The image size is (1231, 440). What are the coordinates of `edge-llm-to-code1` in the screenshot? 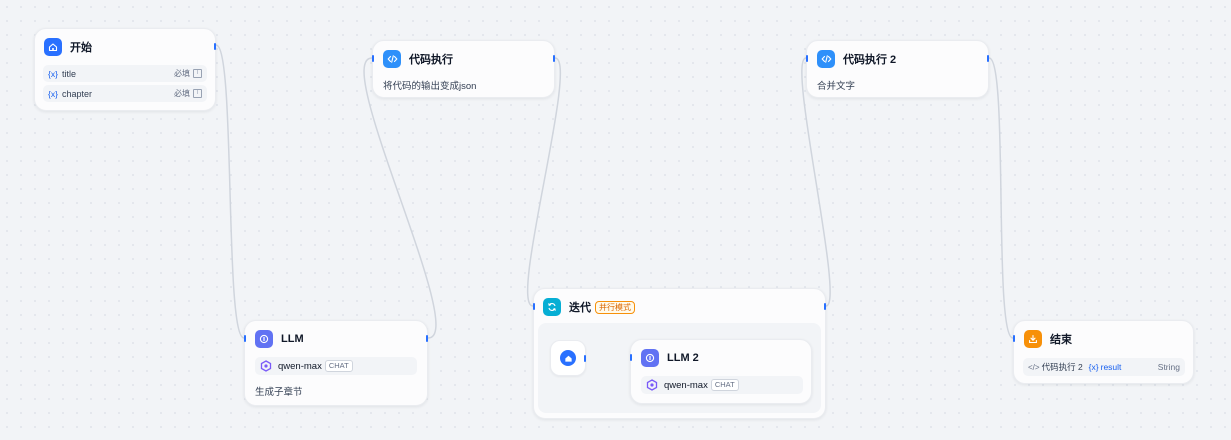 It's located at (400, 198).